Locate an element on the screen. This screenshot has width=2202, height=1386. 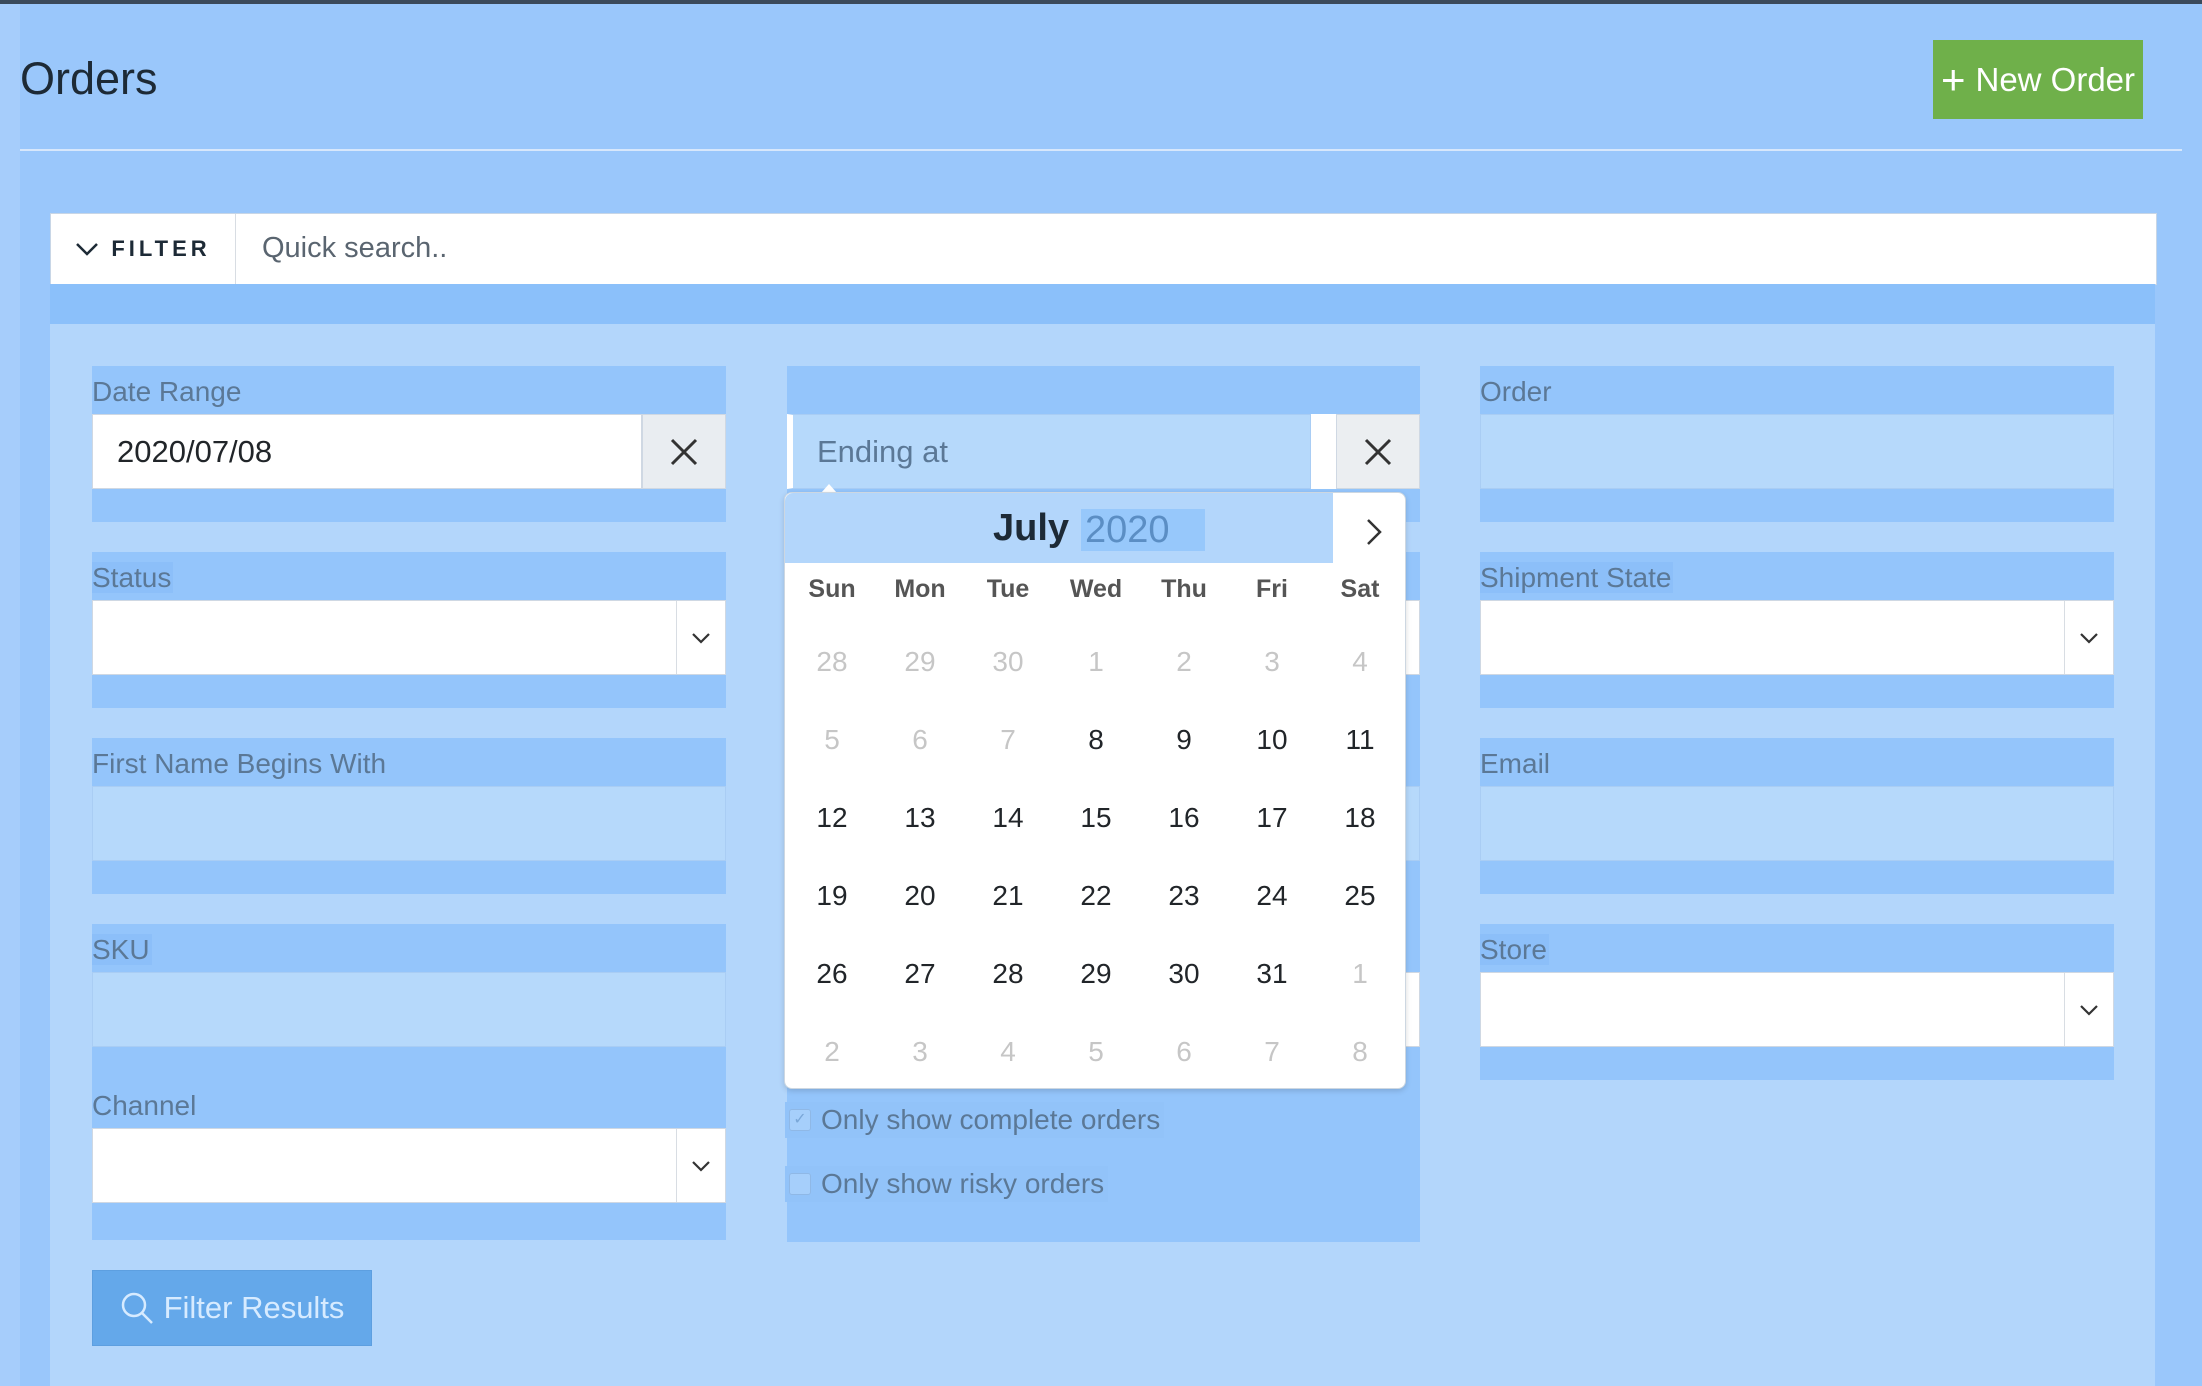
calendar-day: 10 is located at coordinates (1272, 740).